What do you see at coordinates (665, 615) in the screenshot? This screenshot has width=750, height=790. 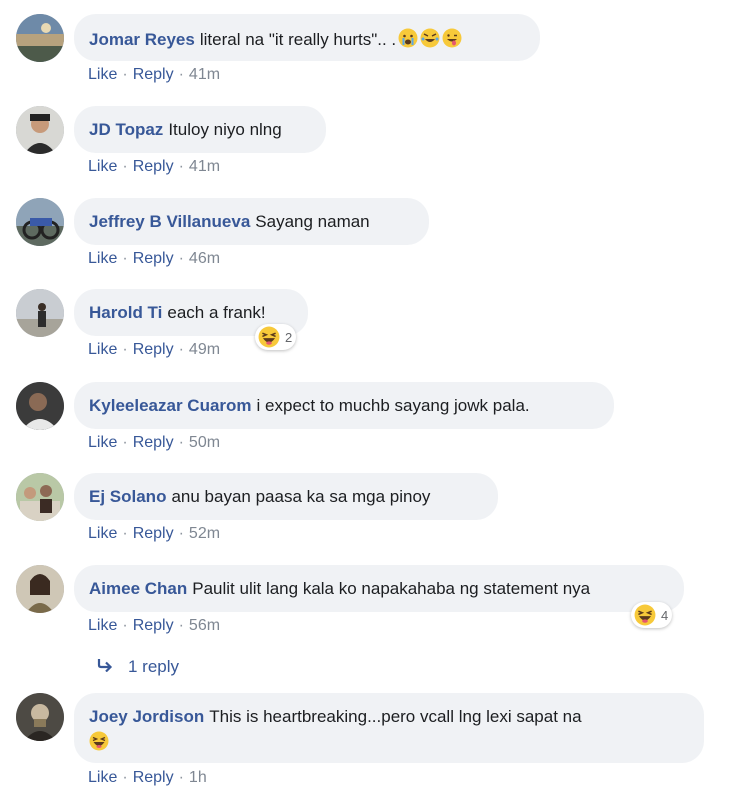 I see `reaction-count: 4` at bounding box center [665, 615].